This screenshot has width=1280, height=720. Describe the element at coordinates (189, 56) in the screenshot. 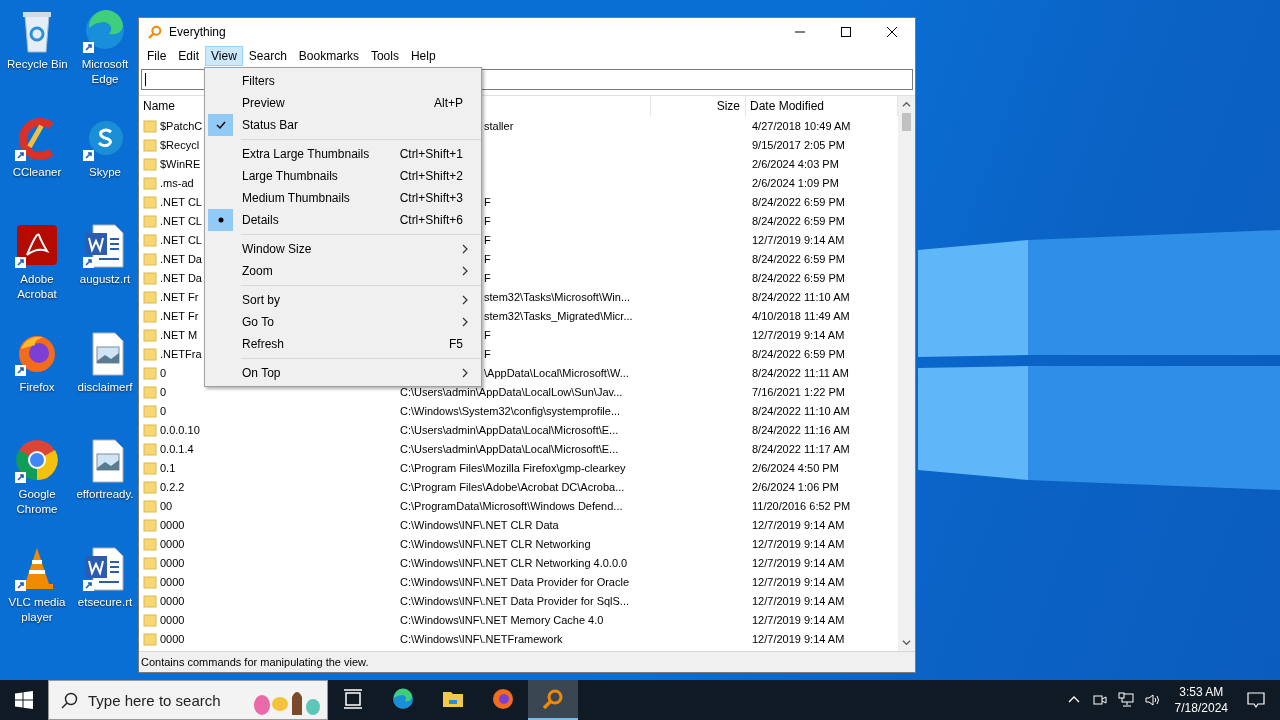

I see `menu-item: Edit` at that location.